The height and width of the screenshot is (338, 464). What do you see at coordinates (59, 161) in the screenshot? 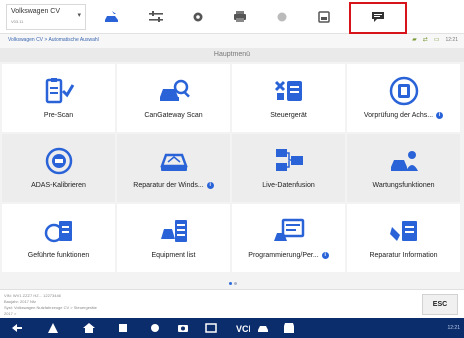
I see `adas-icon` at bounding box center [59, 161].